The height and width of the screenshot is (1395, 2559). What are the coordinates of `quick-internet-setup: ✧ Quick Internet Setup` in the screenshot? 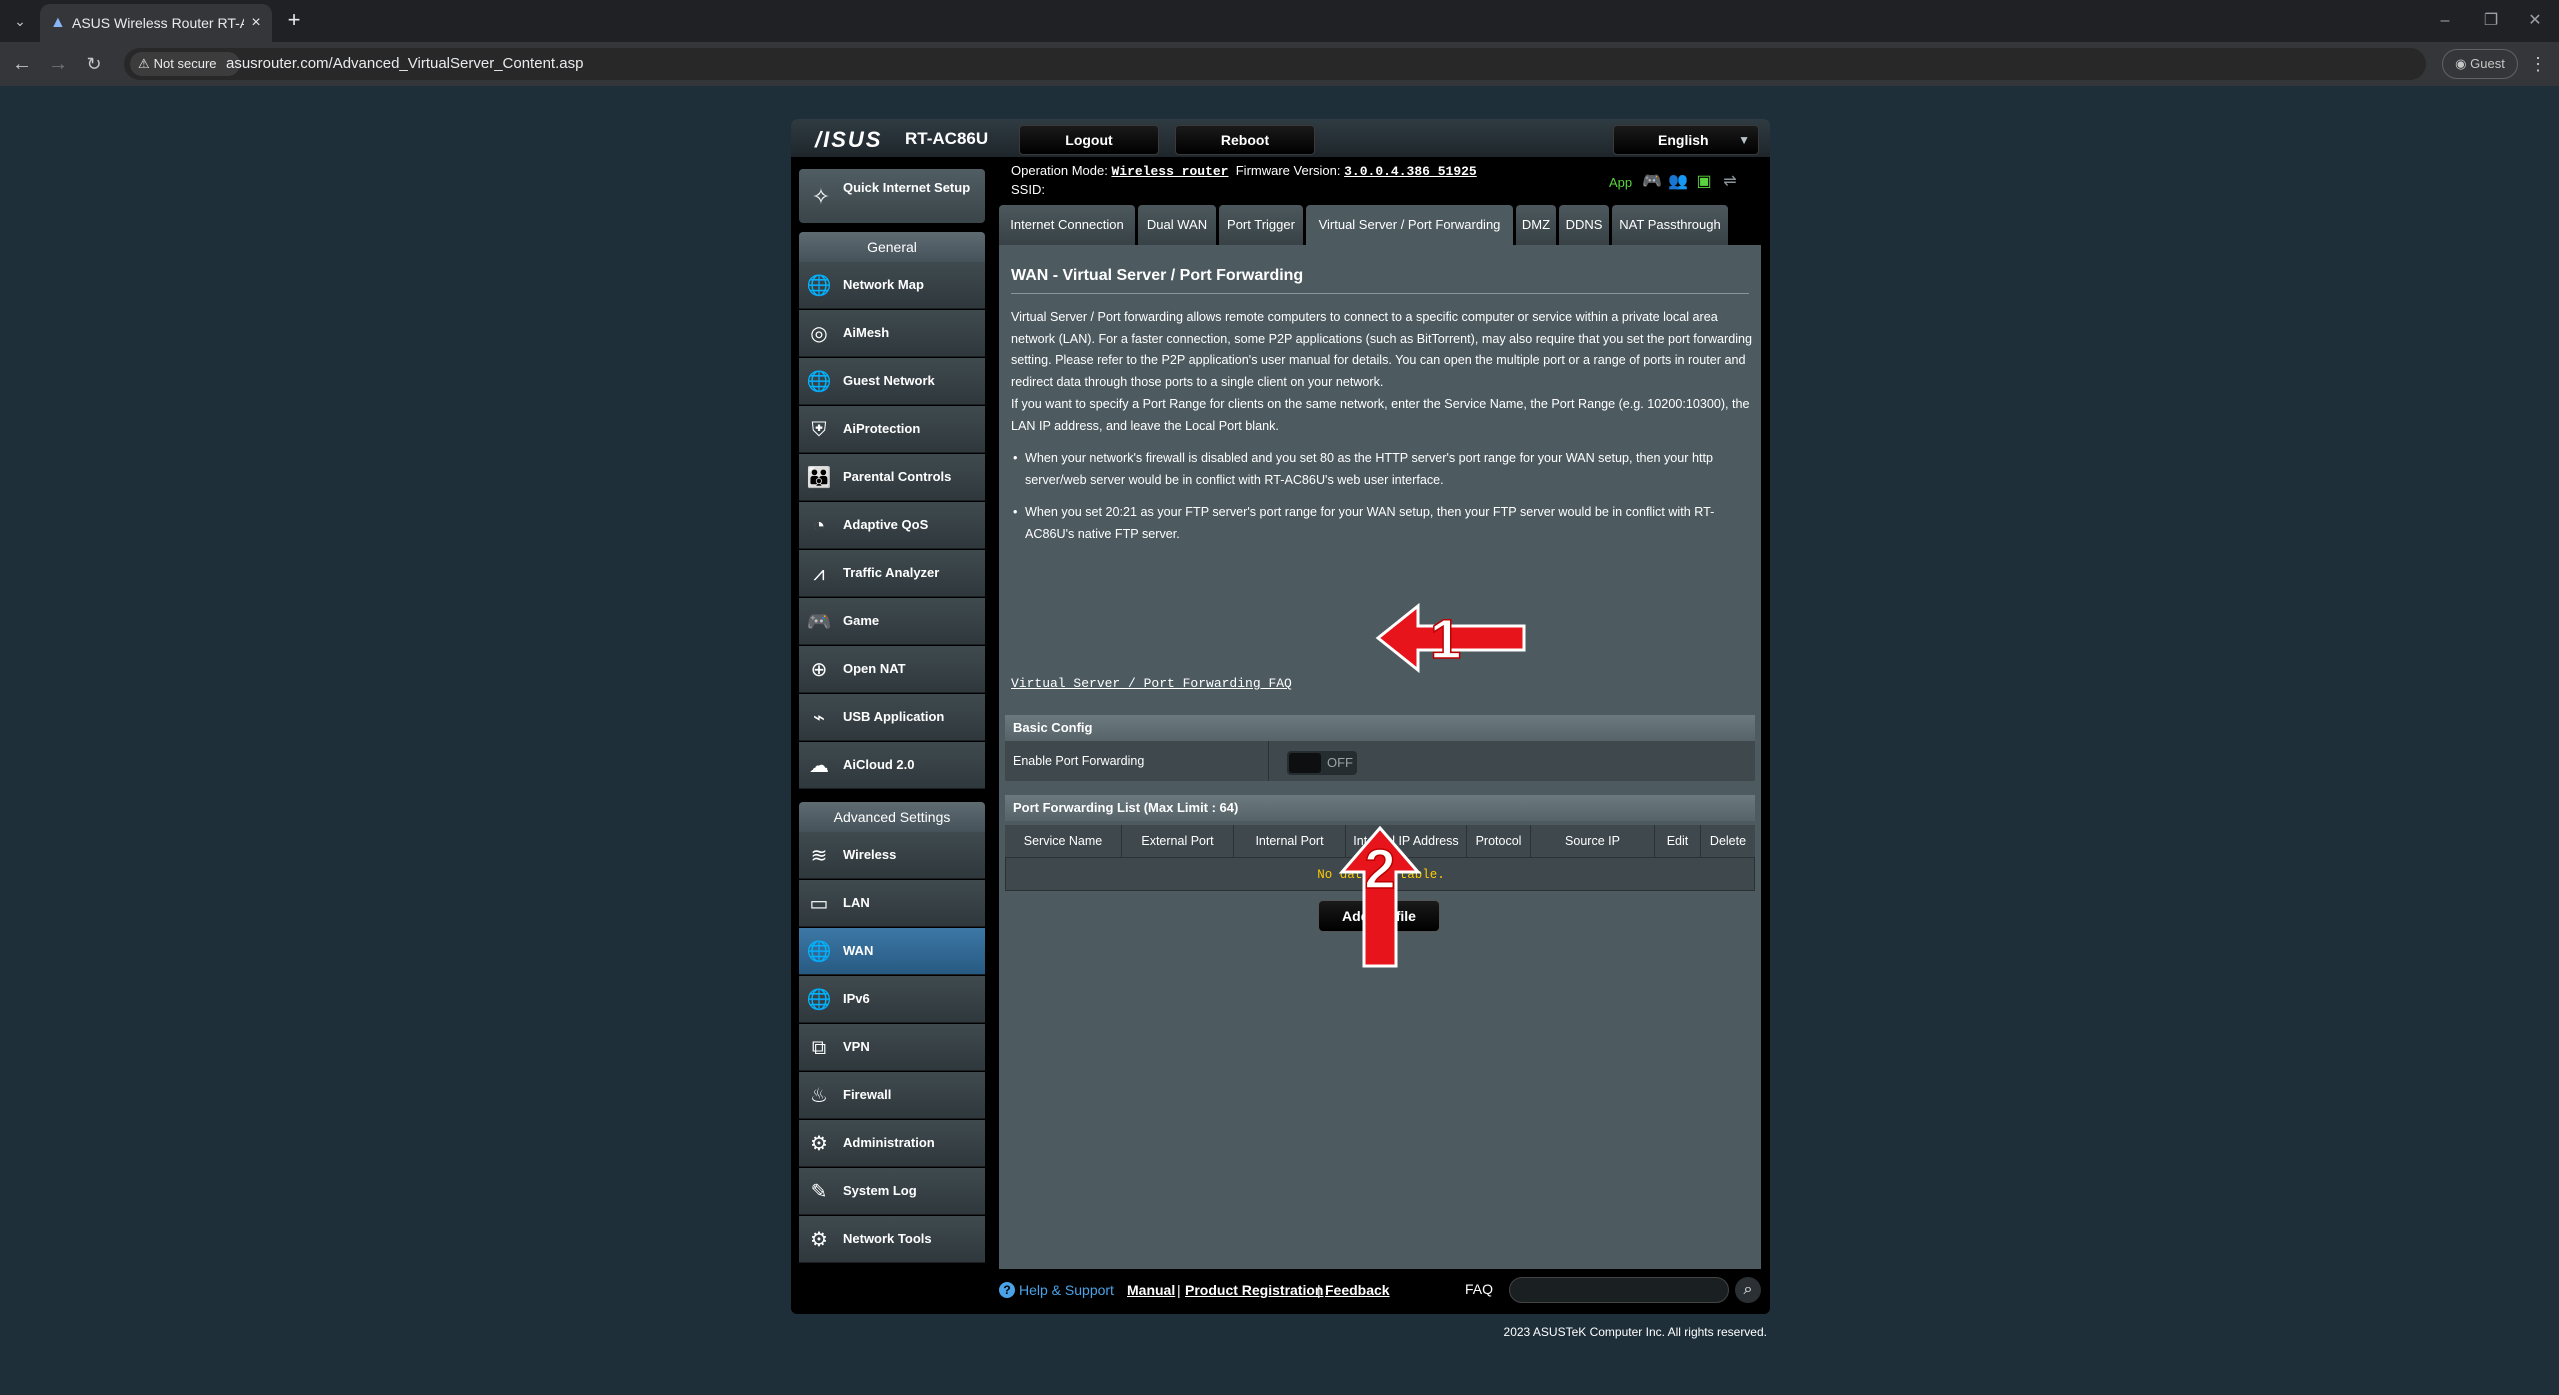 It's located at (892, 196).